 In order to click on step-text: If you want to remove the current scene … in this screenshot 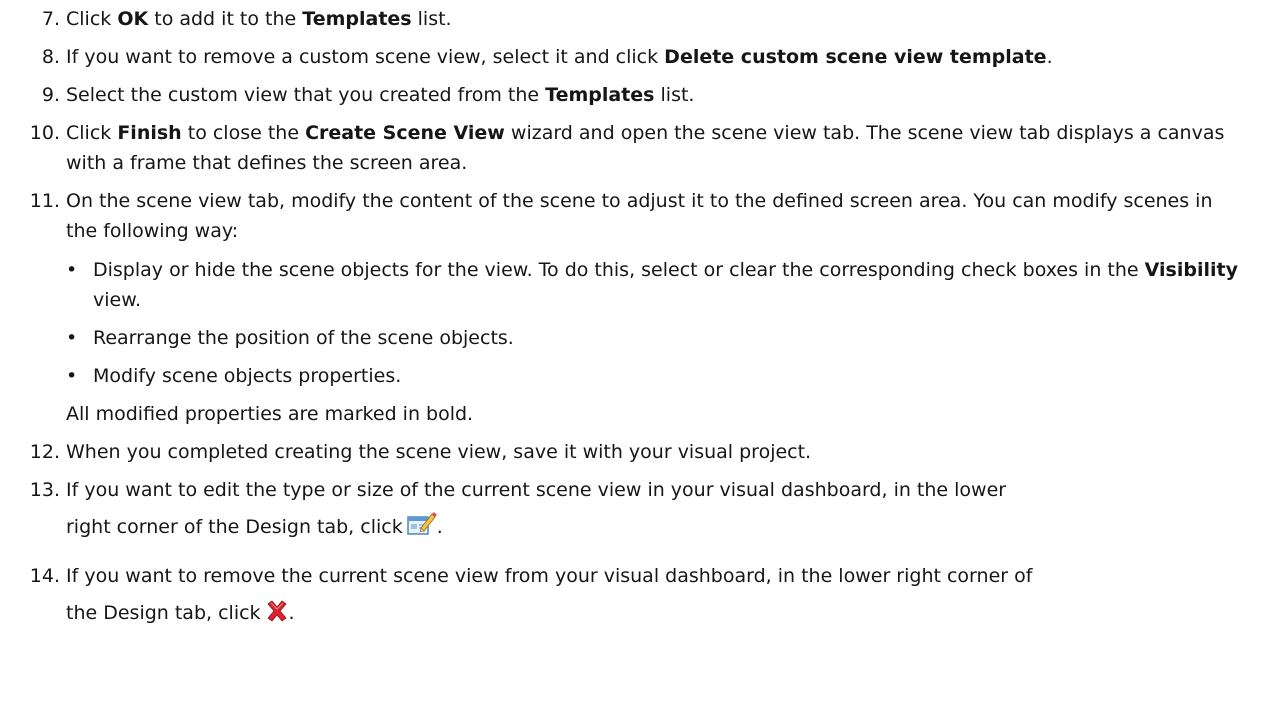, I will do `click(549, 576)`.